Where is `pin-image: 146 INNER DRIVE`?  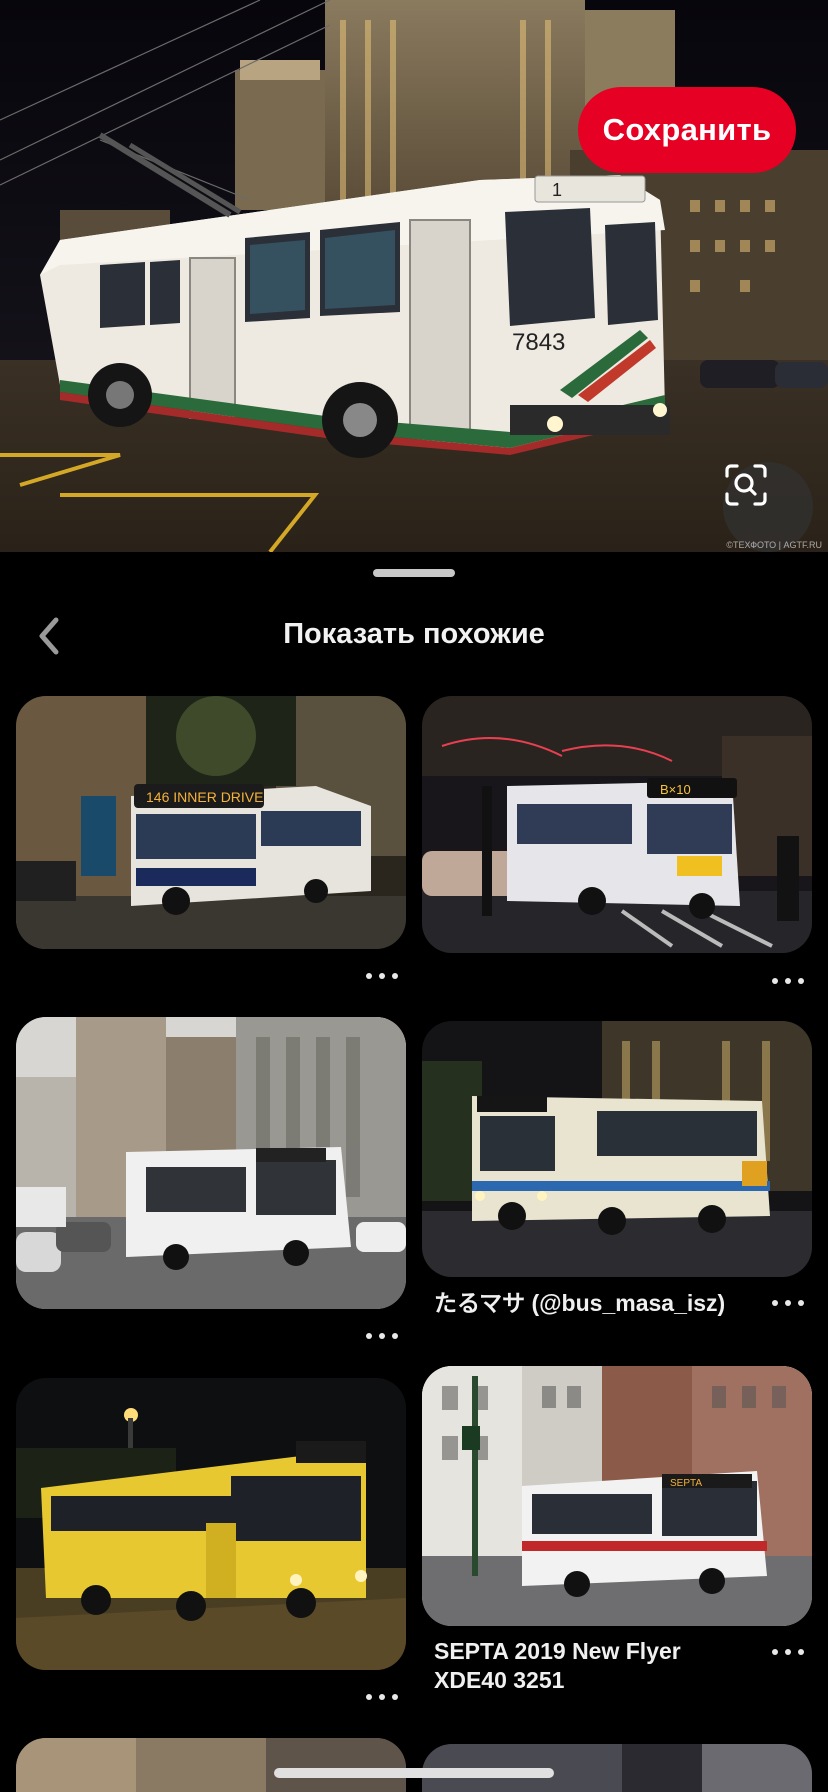
pin-image: 146 INNER DRIVE is located at coordinates (211, 822).